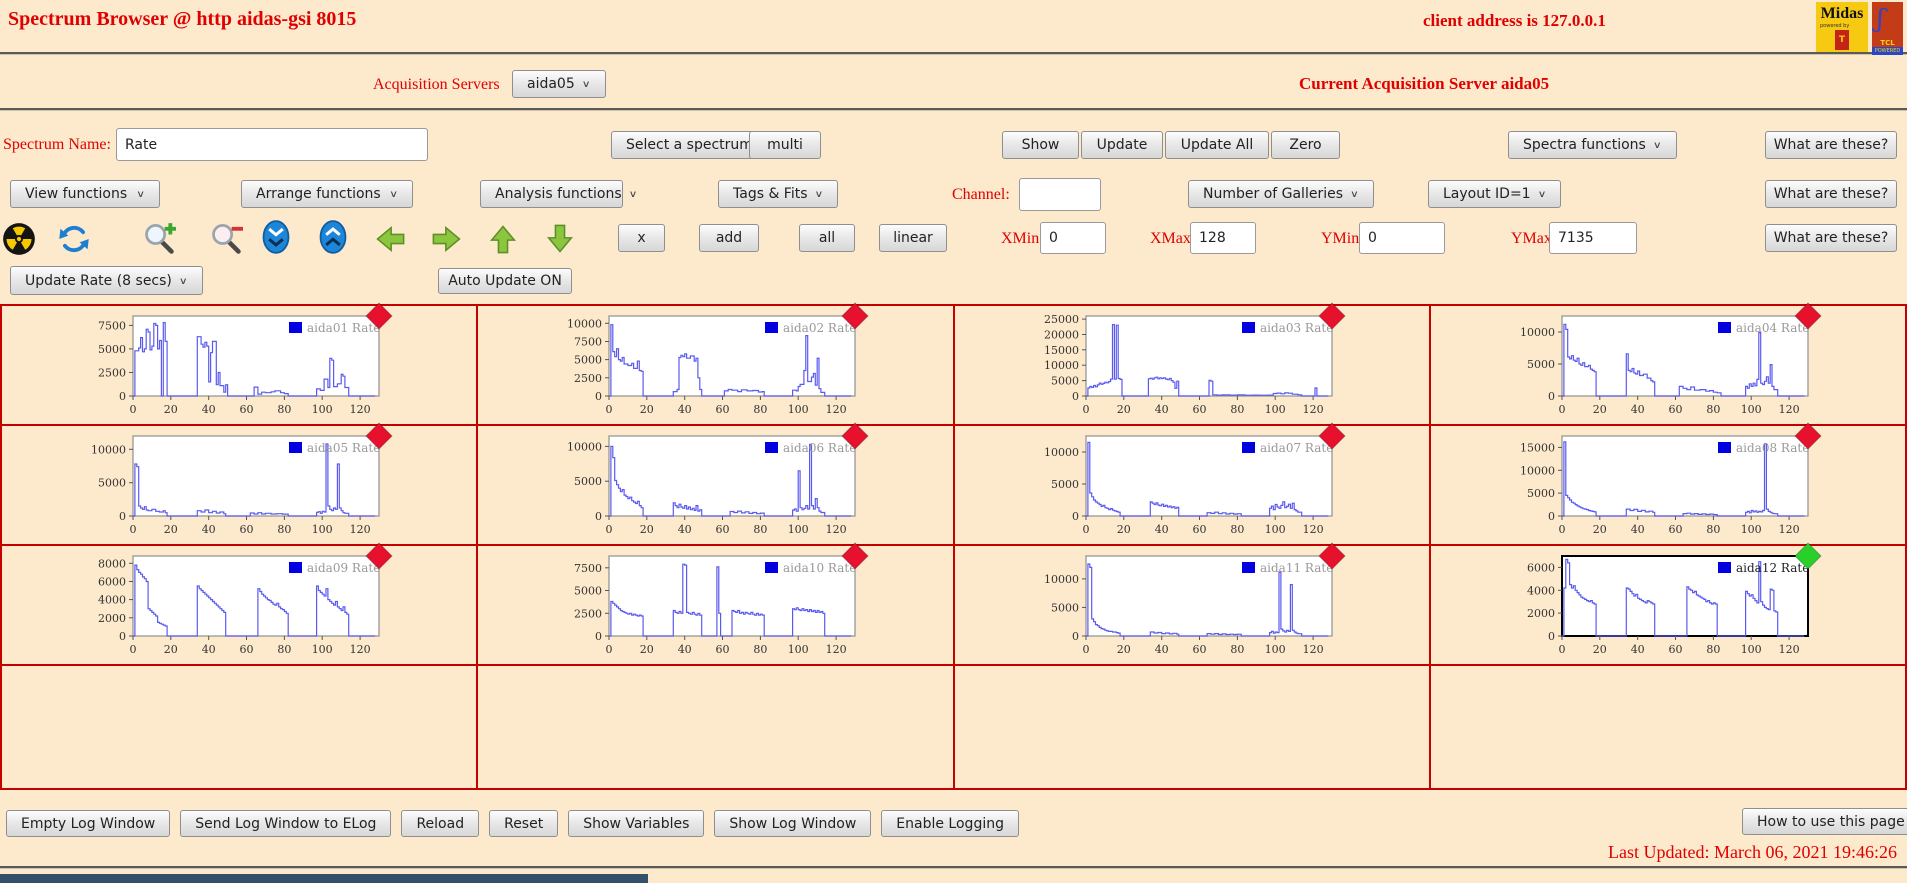  I want to click on gallery-cell: 0 5000 10000 0 20 40 60 80 100 120 aida06 Rate, so click(715, 485).